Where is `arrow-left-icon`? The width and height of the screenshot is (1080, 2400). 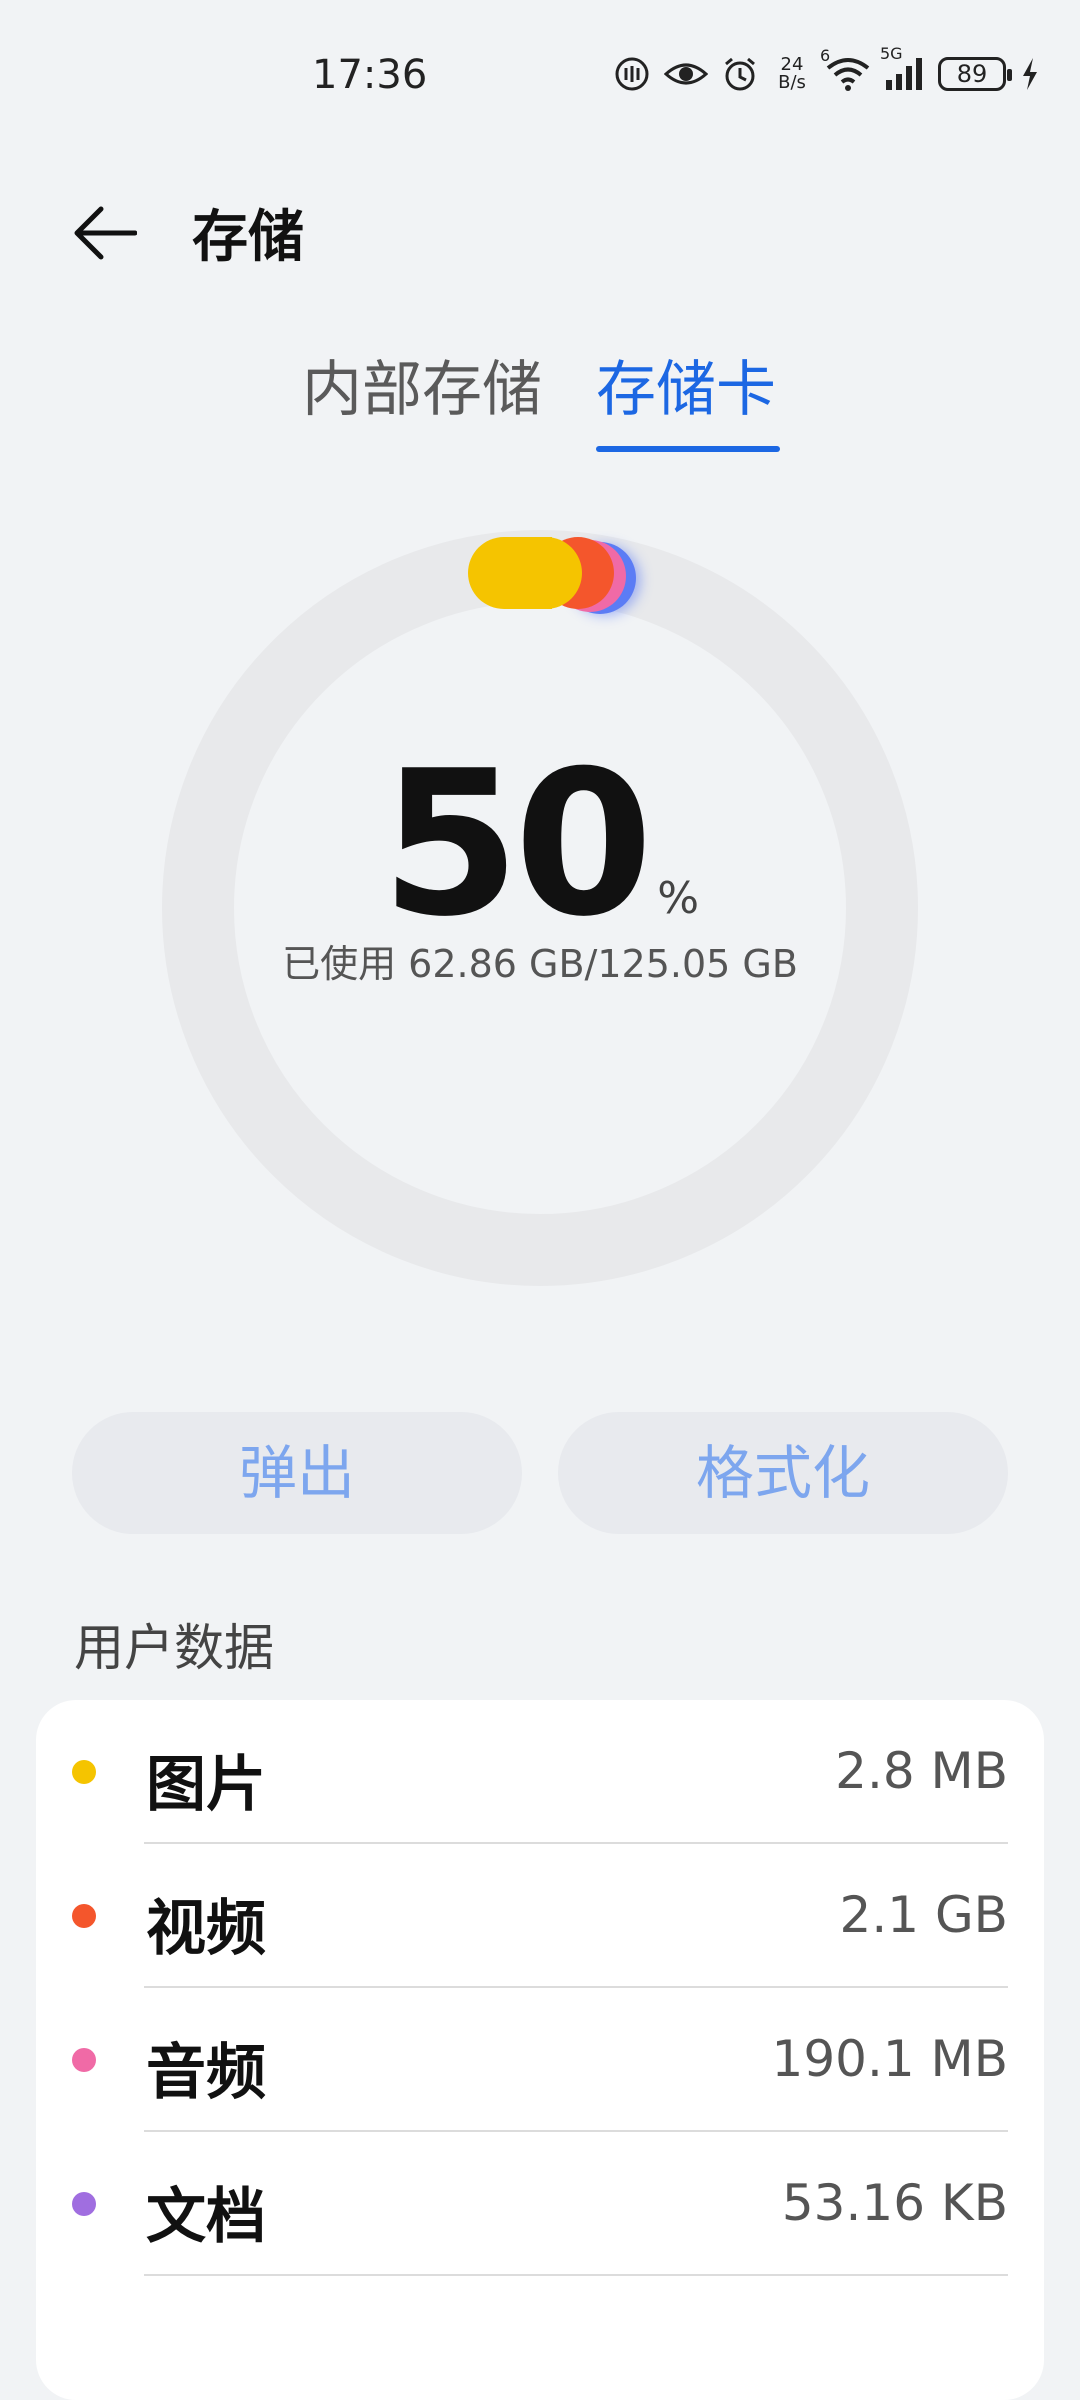 arrow-left-icon is located at coordinates (105, 233).